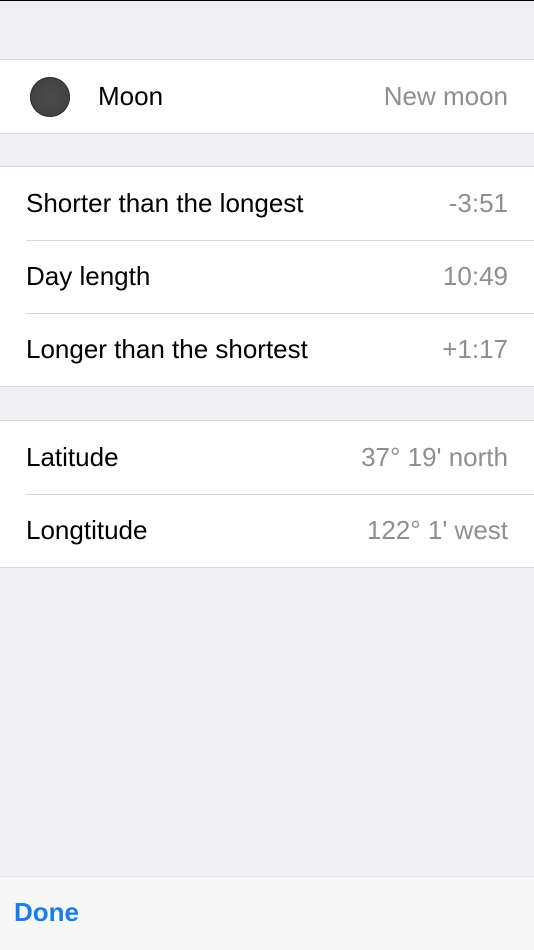  I want to click on shorter-than-longest-label: Shorter than the longest, so click(165, 203).